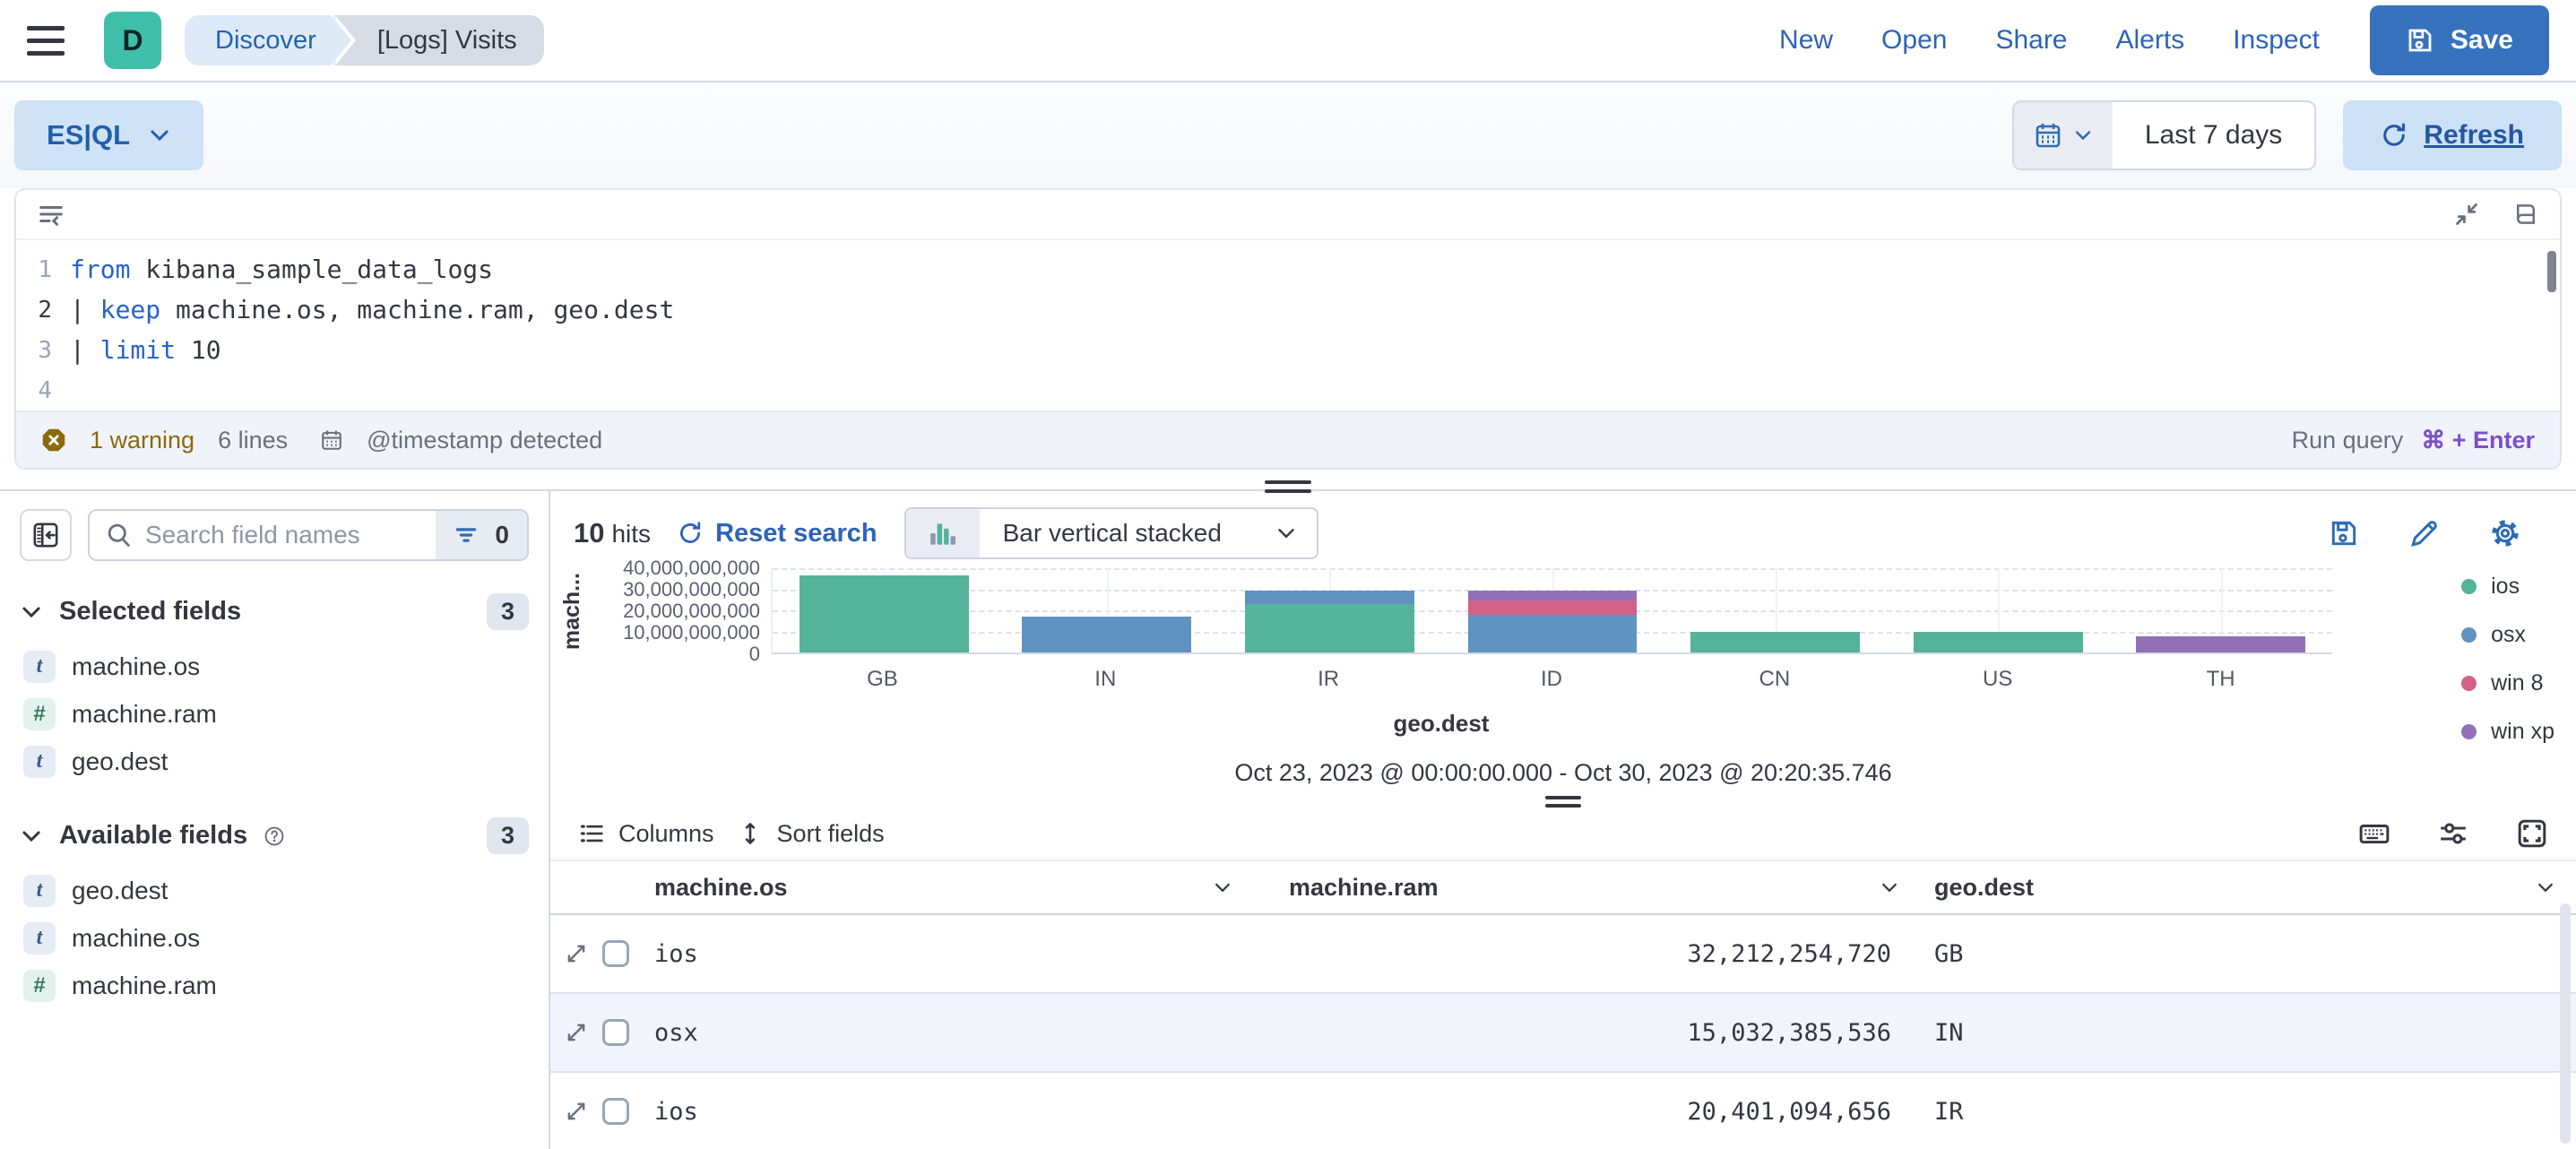 The width and height of the screenshot is (2576, 1149). Describe the element at coordinates (2213, 135) in the screenshot. I see `time-range-value: Last 7 days` at that location.